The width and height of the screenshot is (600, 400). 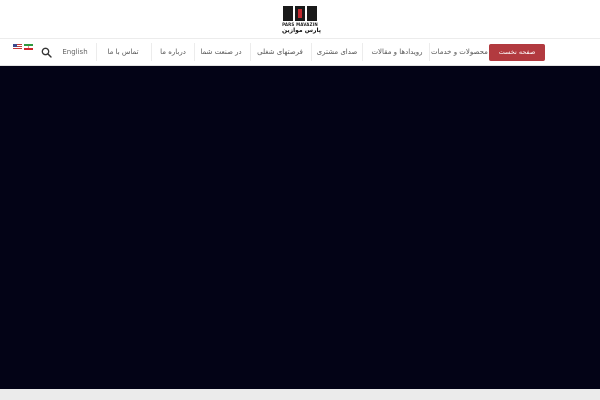 I want to click on nav-item-industry: در صنعت شما, so click(x=221, y=52).